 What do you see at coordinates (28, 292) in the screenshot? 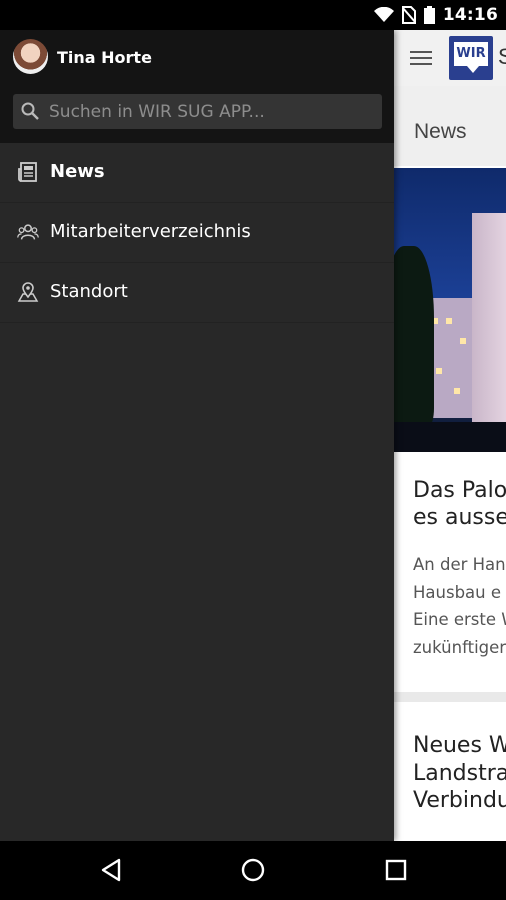
I see `map-pin-icon` at bounding box center [28, 292].